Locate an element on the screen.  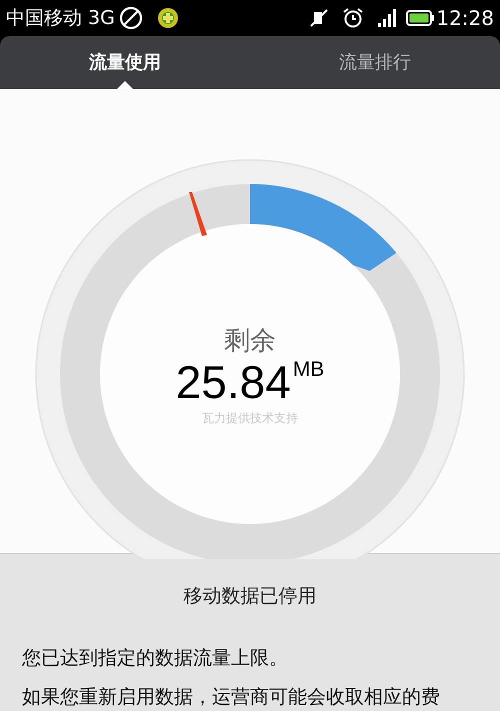
remaining-label: 剩余 is located at coordinates (250, 340).